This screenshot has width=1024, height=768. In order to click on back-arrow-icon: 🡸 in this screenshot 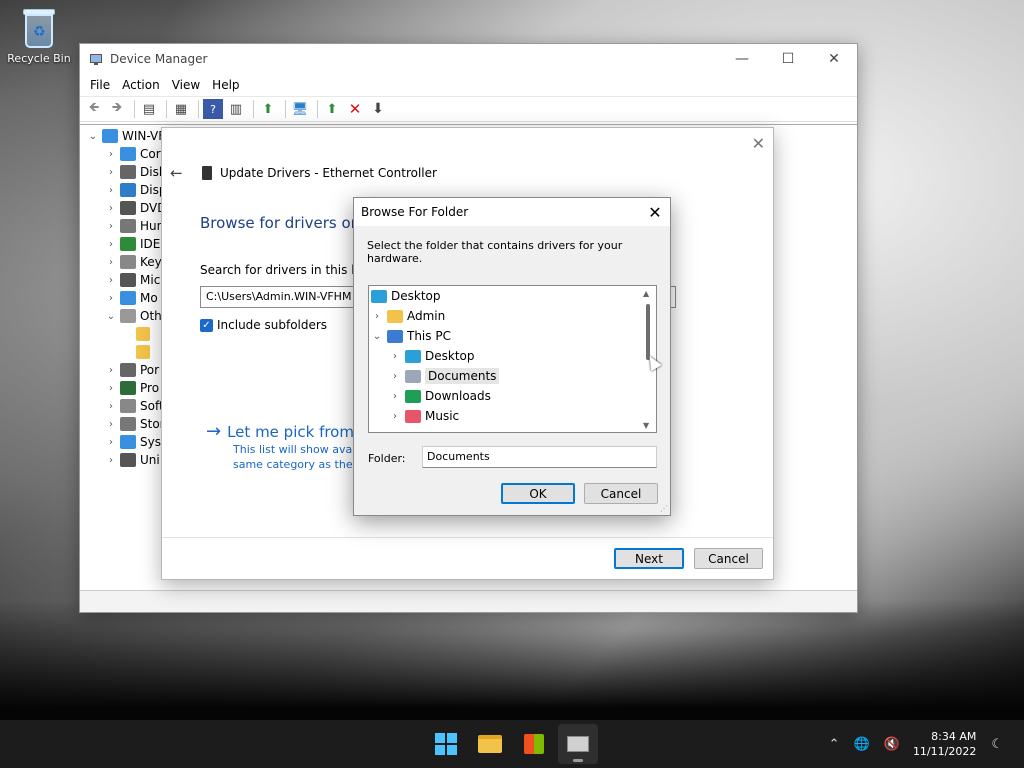, I will do `click(94, 109)`.